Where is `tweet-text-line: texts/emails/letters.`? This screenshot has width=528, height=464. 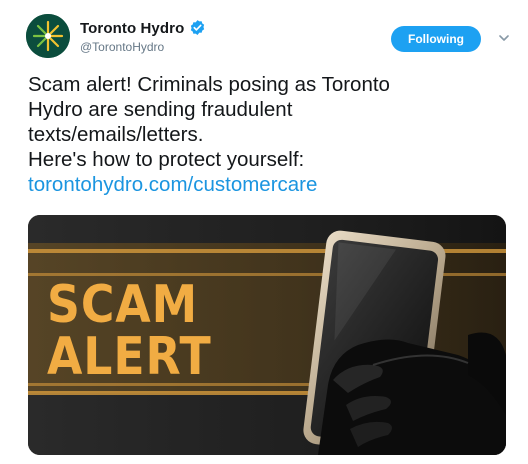
tweet-text-line: texts/emails/letters. is located at coordinates (116, 134).